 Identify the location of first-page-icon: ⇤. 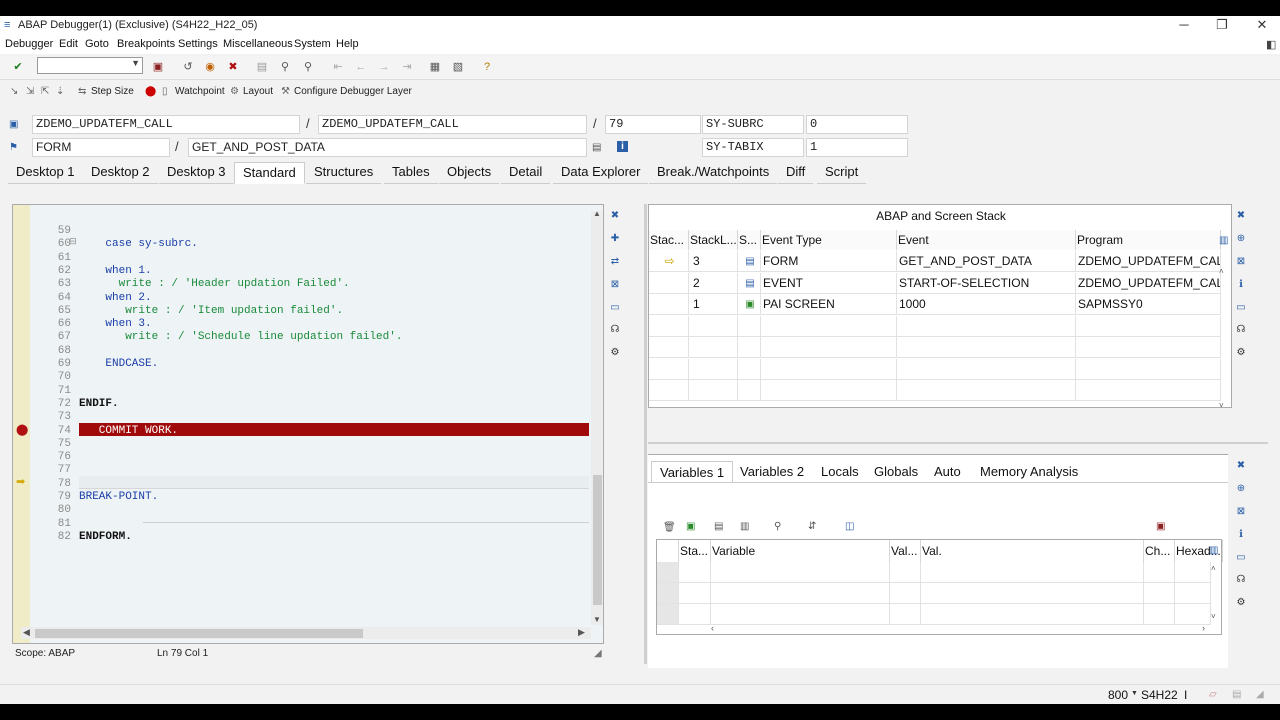
(338, 67).